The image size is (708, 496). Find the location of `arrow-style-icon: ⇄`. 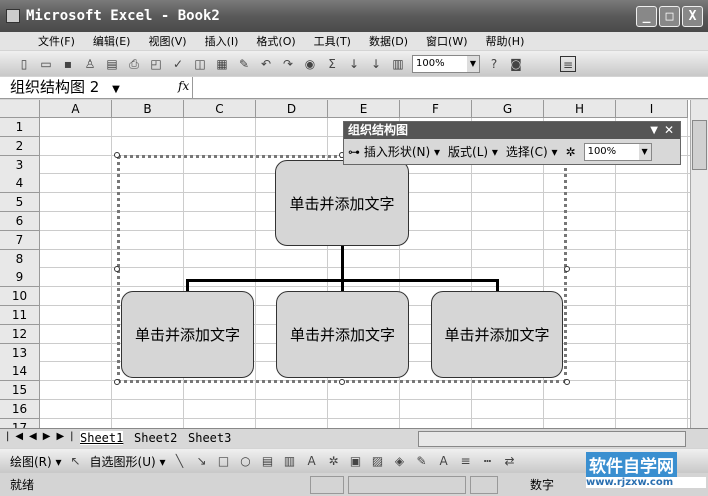

arrow-style-icon: ⇄ is located at coordinates (510, 461).